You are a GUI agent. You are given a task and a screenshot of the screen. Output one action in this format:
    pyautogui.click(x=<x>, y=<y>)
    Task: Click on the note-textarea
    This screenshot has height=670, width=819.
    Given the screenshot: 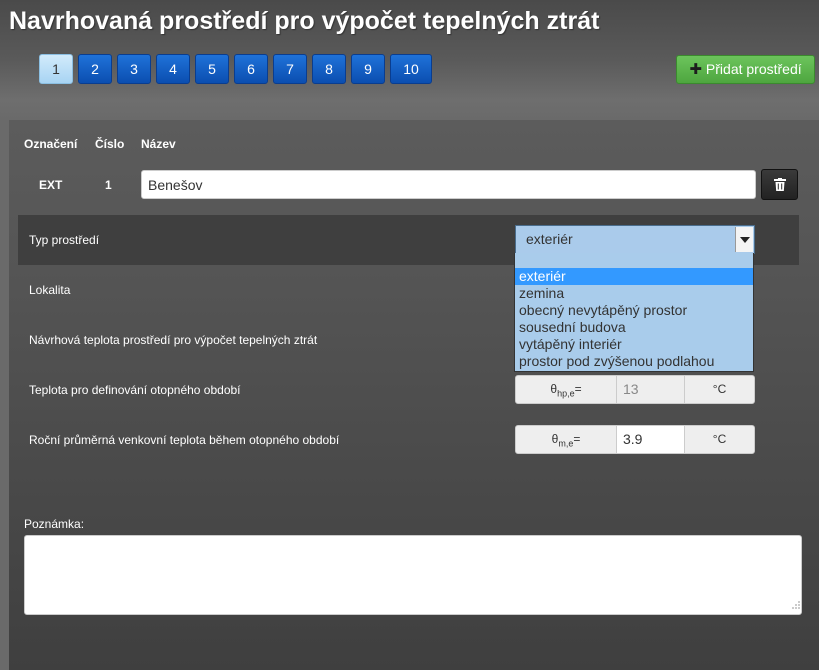 What is the action you would take?
    pyautogui.click(x=413, y=575)
    